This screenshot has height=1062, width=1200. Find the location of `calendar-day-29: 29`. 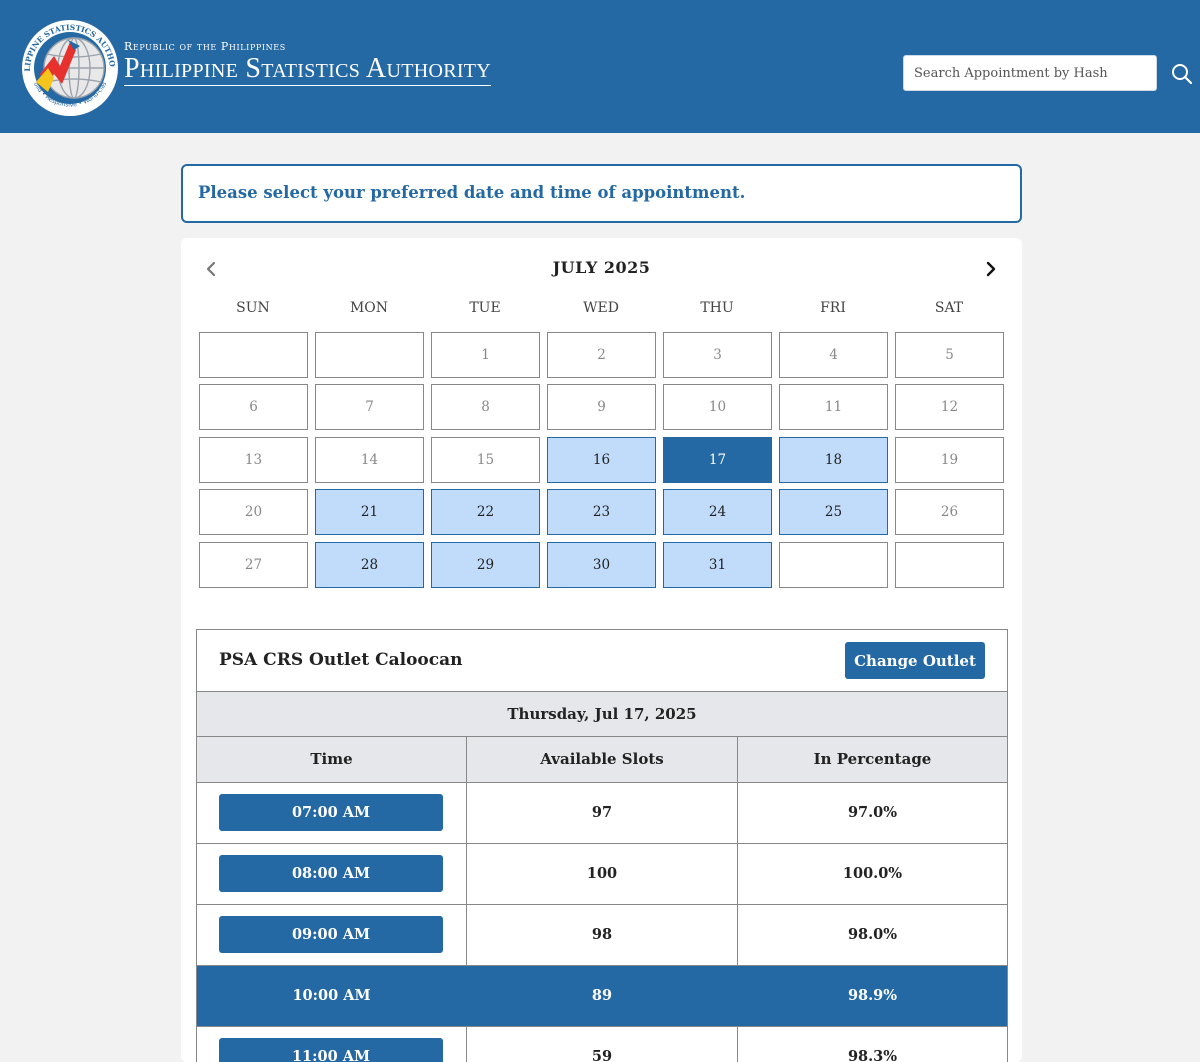

calendar-day-29: 29 is located at coordinates (485, 565).